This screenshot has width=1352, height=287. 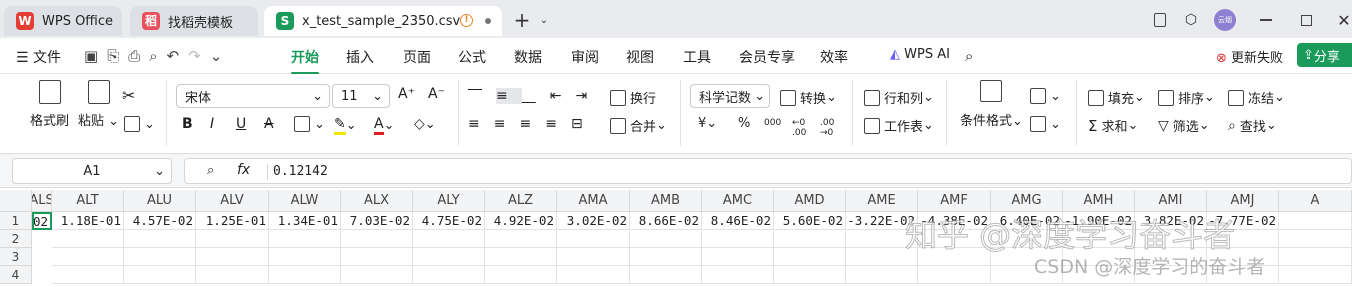 I want to click on cut-icon: ✂, so click(x=128, y=95).